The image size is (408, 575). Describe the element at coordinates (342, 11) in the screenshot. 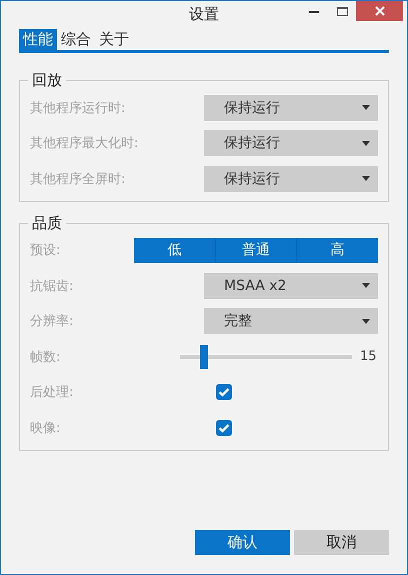

I see `maximize-icon` at that location.